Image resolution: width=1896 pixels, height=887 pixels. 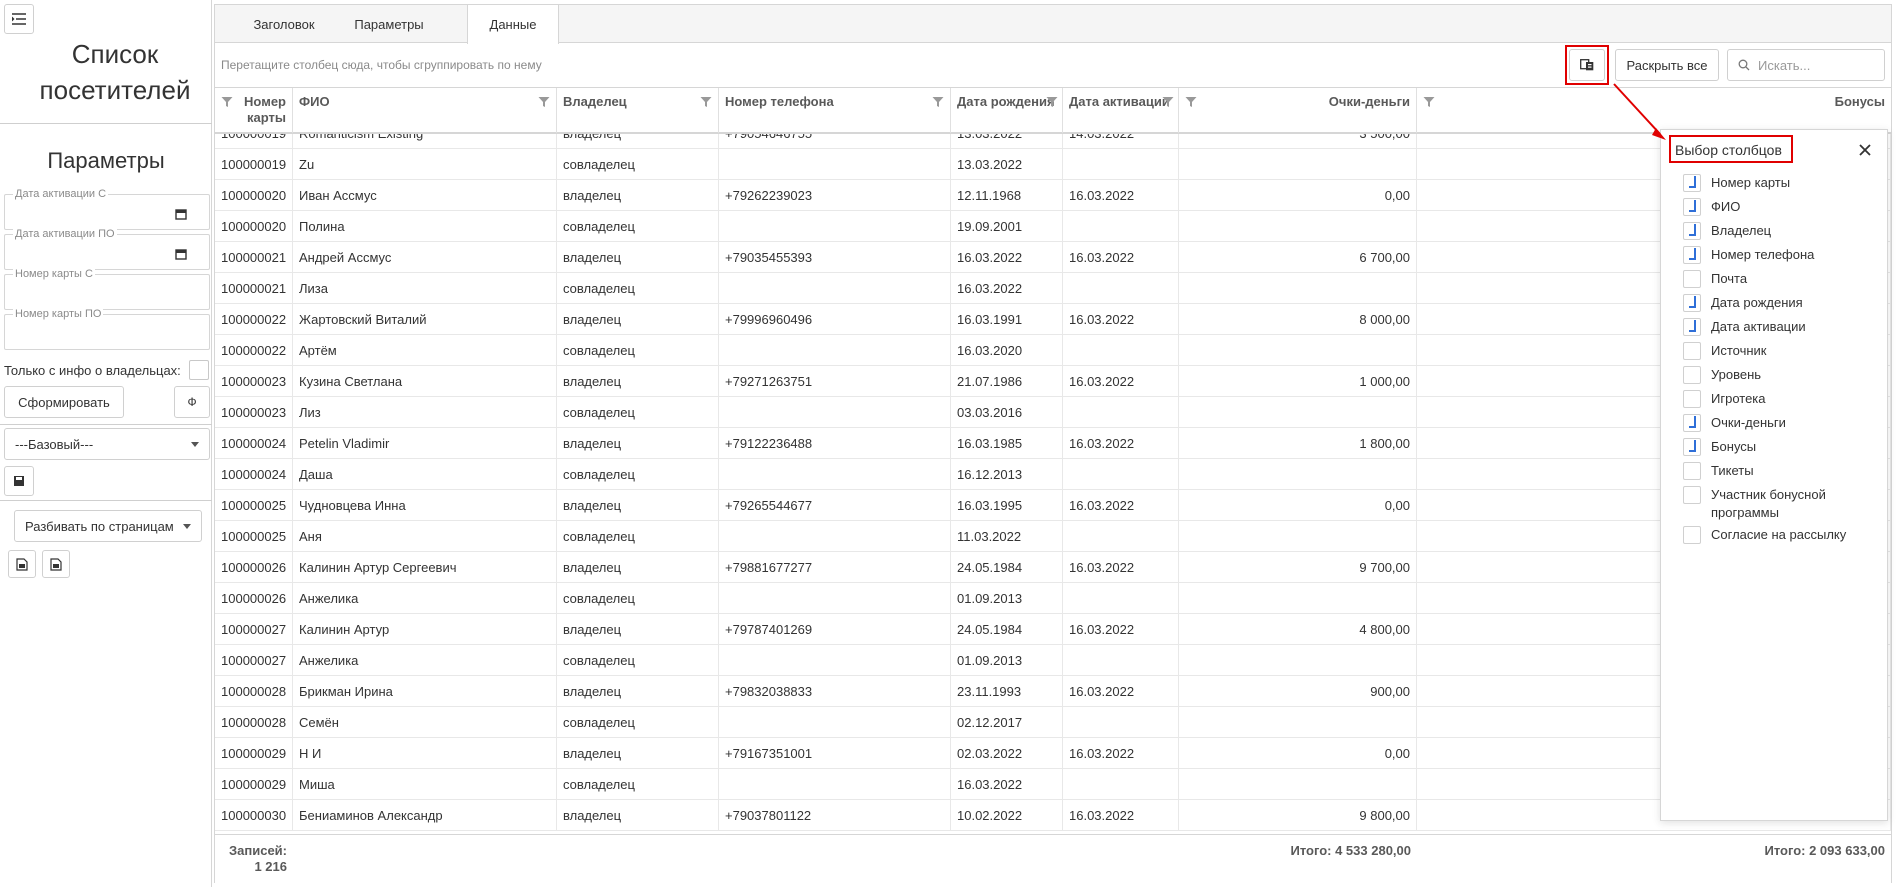 I want to click on close-icon, so click(x=1865, y=150).